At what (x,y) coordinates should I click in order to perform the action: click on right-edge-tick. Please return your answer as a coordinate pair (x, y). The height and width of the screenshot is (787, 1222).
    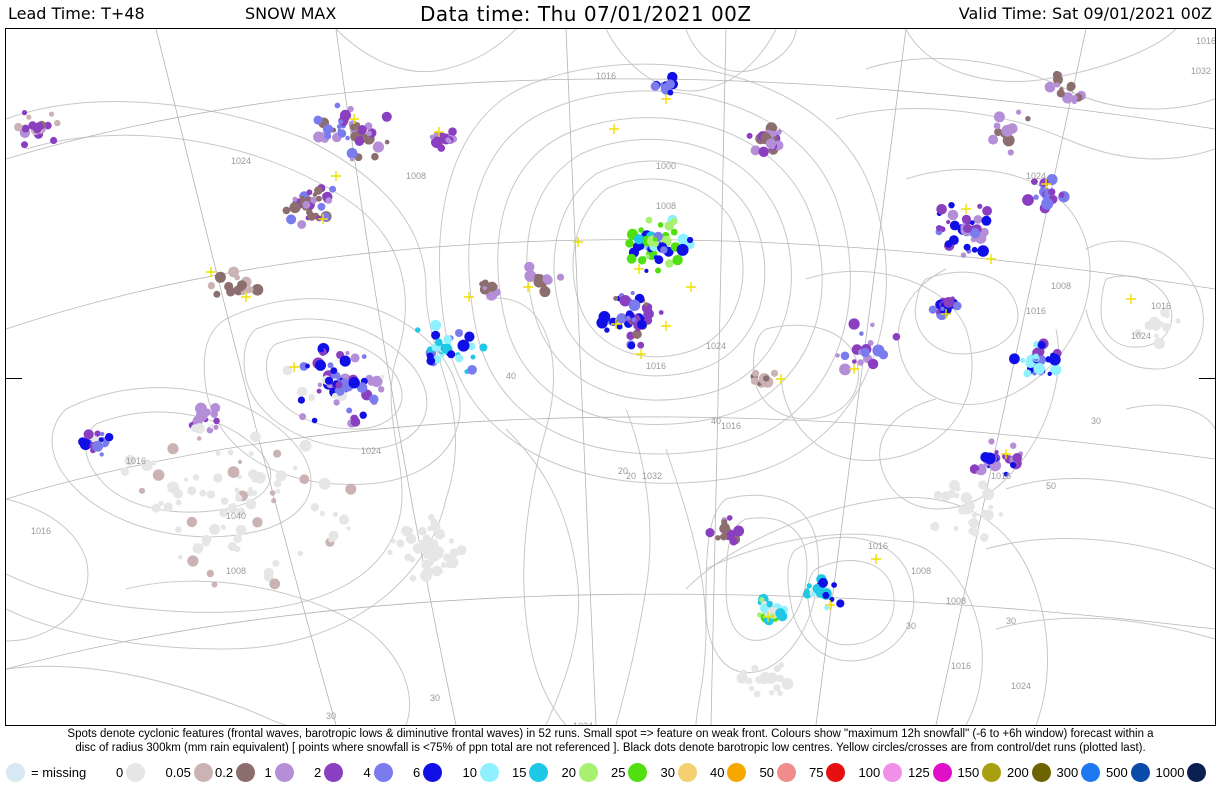
    Looking at the image, I should click on (1207, 378).